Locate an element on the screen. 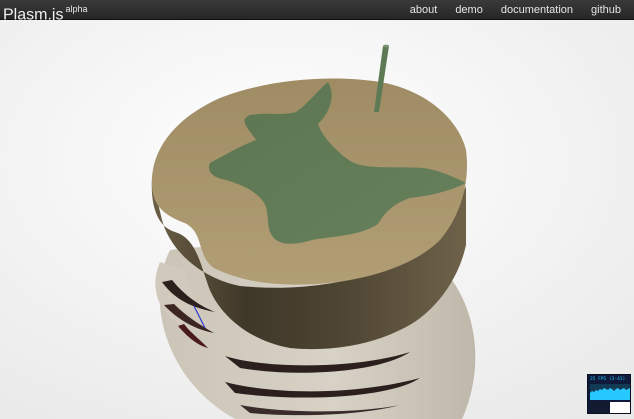  nav-link-demo: demo is located at coordinates (469, 10).